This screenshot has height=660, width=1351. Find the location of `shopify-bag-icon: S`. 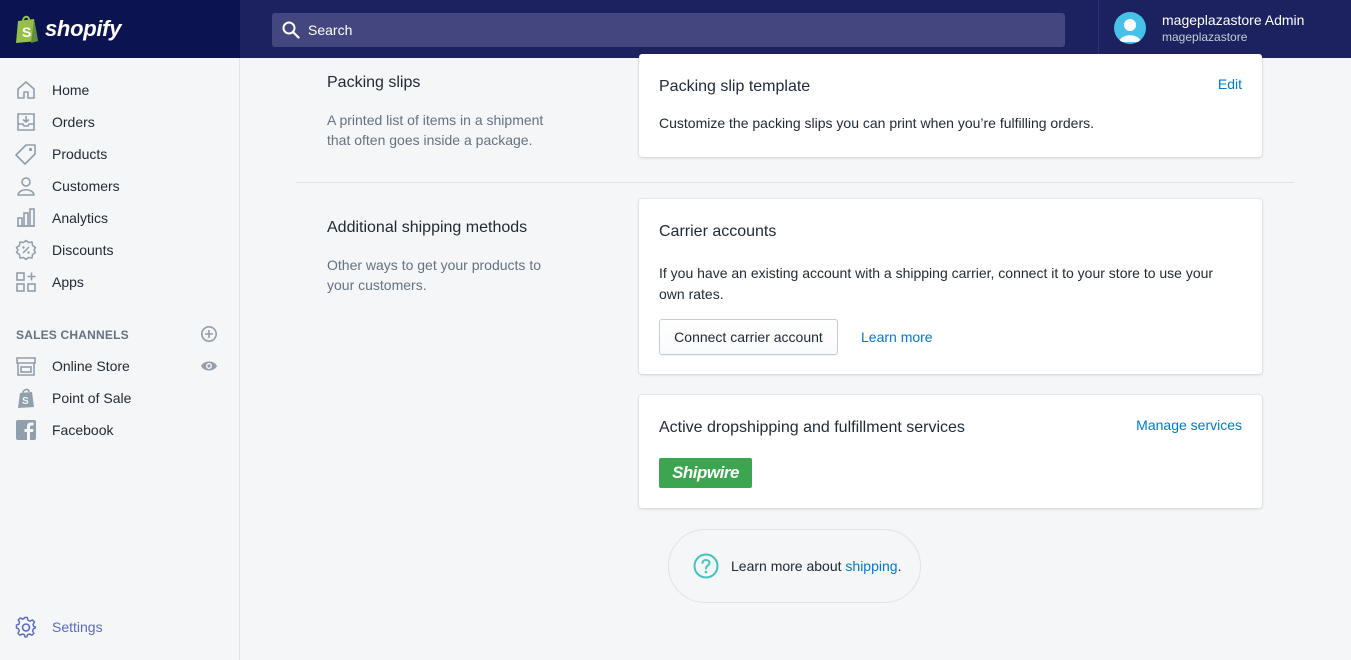

shopify-bag-icon: S is located at coordinates (27, 29).